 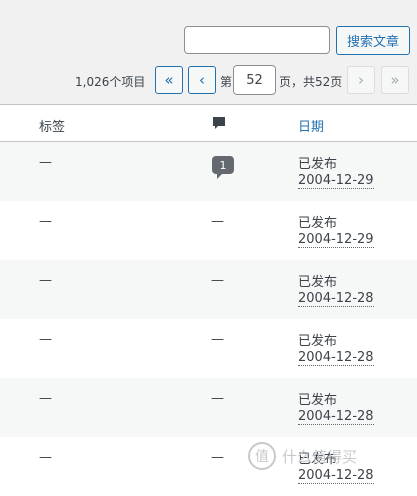 I want to click on last-page-button: », so click(x=395, y=80).